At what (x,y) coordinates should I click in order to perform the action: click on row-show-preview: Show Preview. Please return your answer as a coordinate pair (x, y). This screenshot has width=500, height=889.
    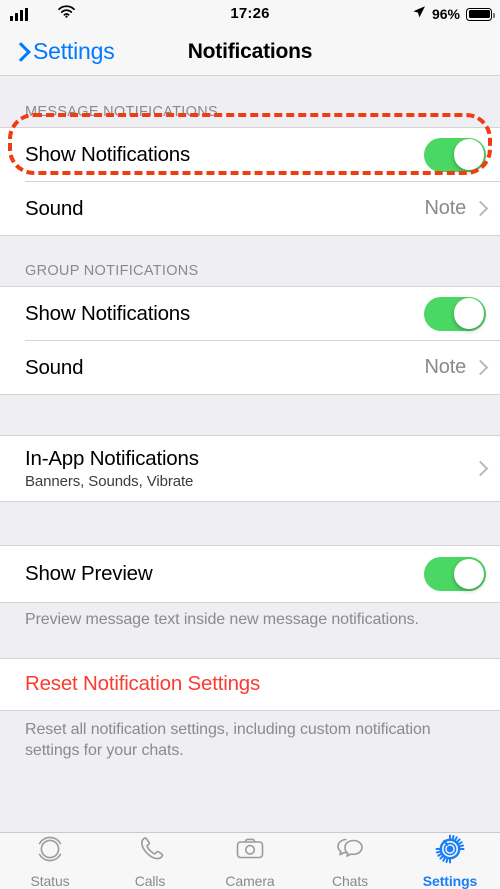
    Looking at the image, I should click on (250, 574).